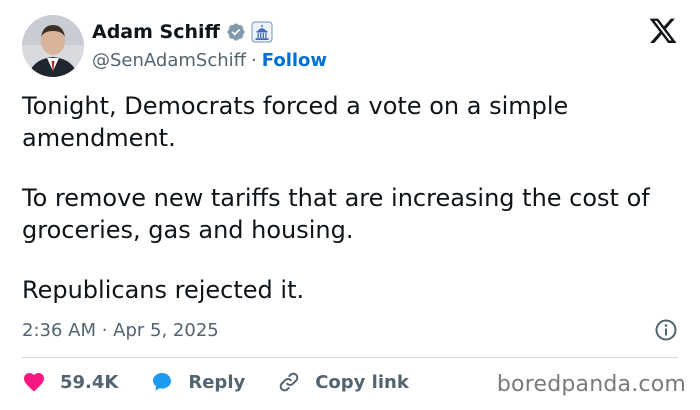 The image size is (700, 410). What do you see at coordinates (666, 330) in the screenshot?
I see `info-icon` at bounding box center [666, 330].